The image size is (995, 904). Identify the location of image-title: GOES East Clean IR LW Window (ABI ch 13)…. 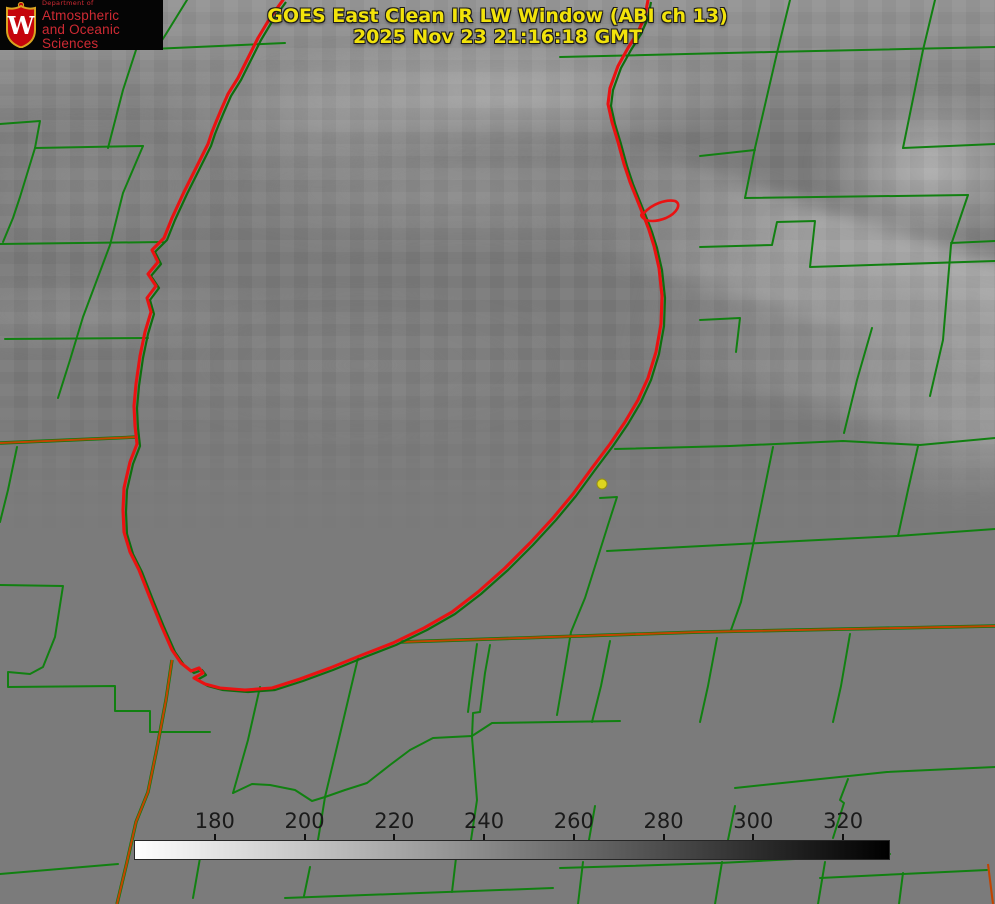
(497, 27).